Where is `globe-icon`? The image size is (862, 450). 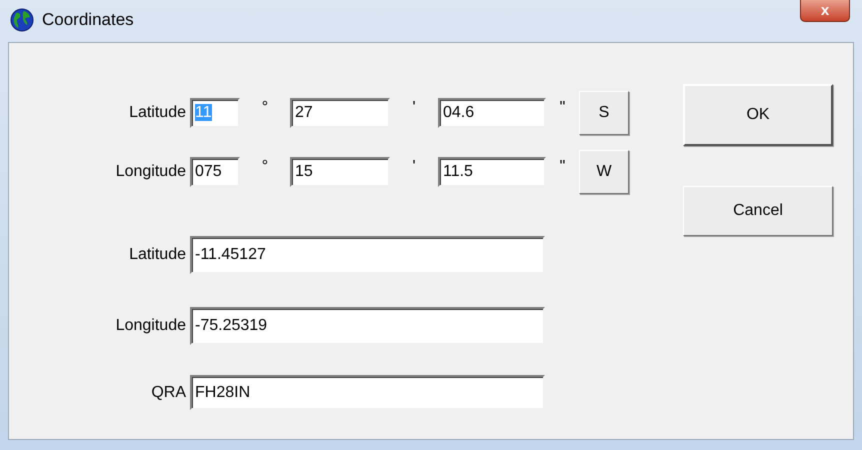 globe-icon is located at coordinates (22, 20).